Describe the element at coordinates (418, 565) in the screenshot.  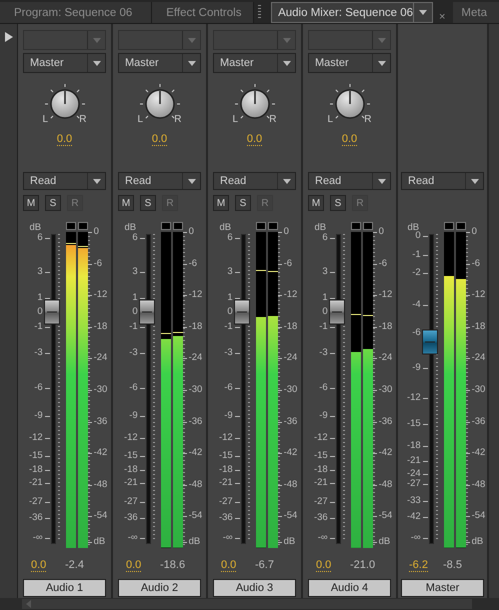
I see `fader-value: -6.2` at that location.